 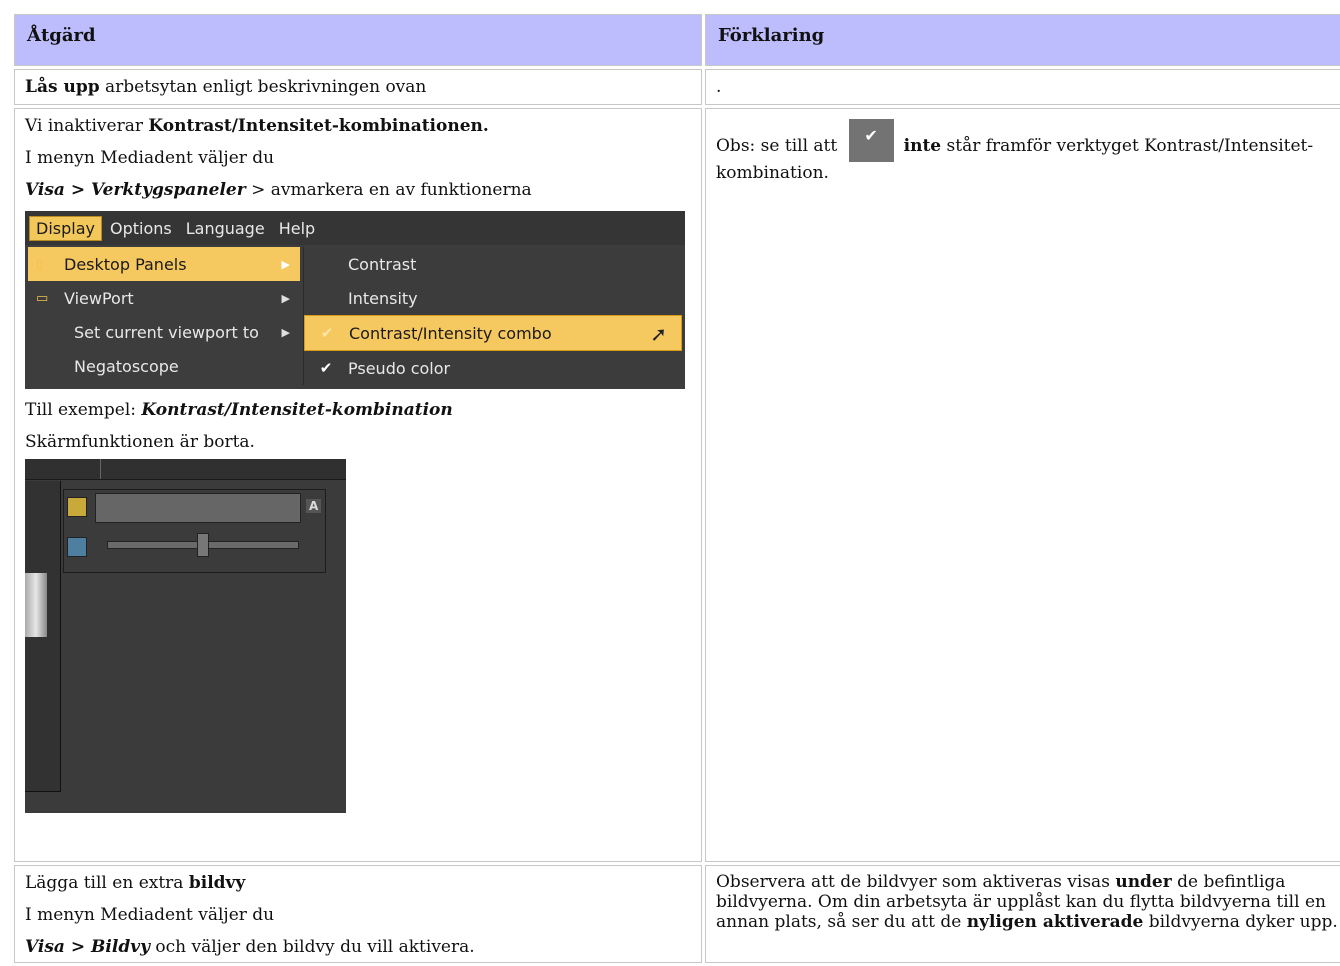 What do you see at coordinates (185, 636) in the screenshot?
I see `panel-screenshot: A` at bounding box center [185, 636].